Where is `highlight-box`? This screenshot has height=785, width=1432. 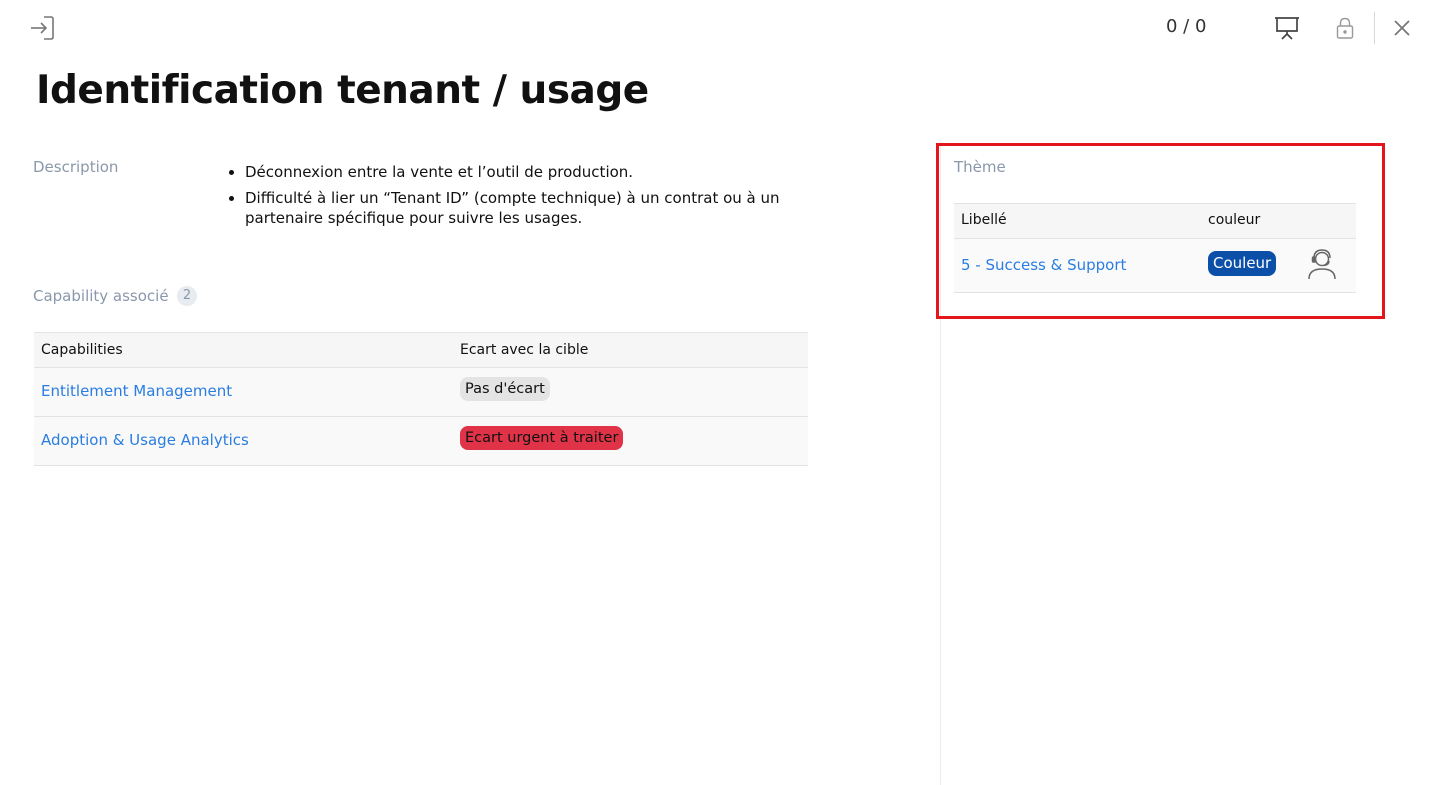
highlight-box is located at coordinates (1160, 231).